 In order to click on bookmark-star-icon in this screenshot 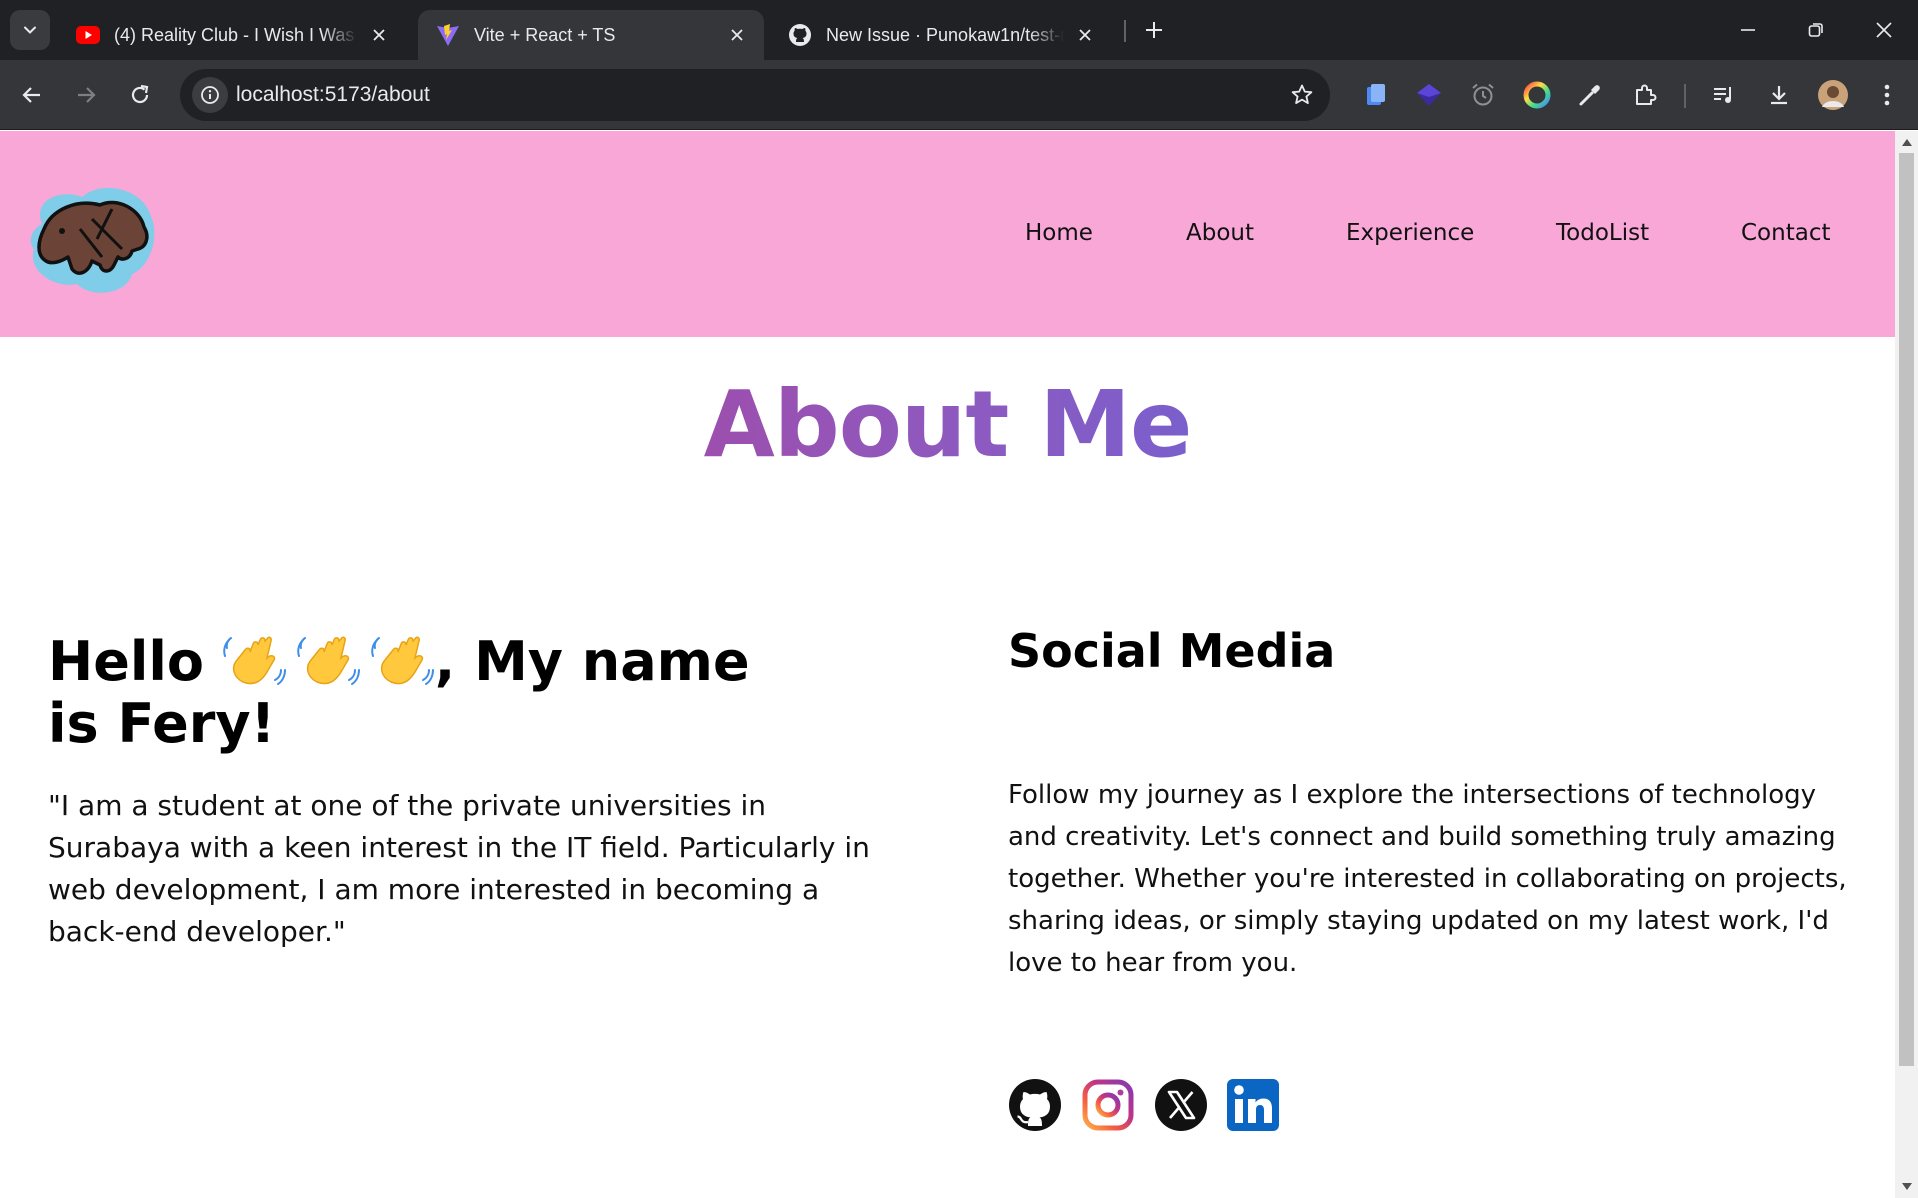, I will do `click(1302, 95)`.